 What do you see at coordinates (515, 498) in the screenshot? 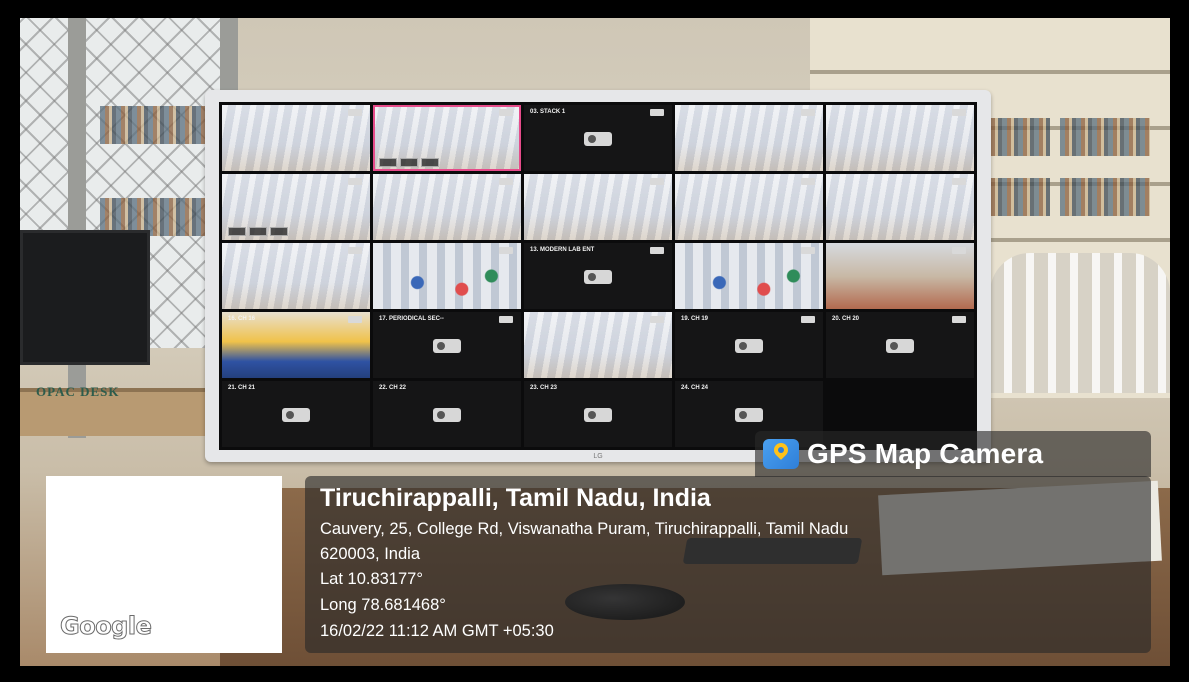
I see `location-title: Tiruchirappalli, Tamil Nadu, India` at bounding box center [515, 498].